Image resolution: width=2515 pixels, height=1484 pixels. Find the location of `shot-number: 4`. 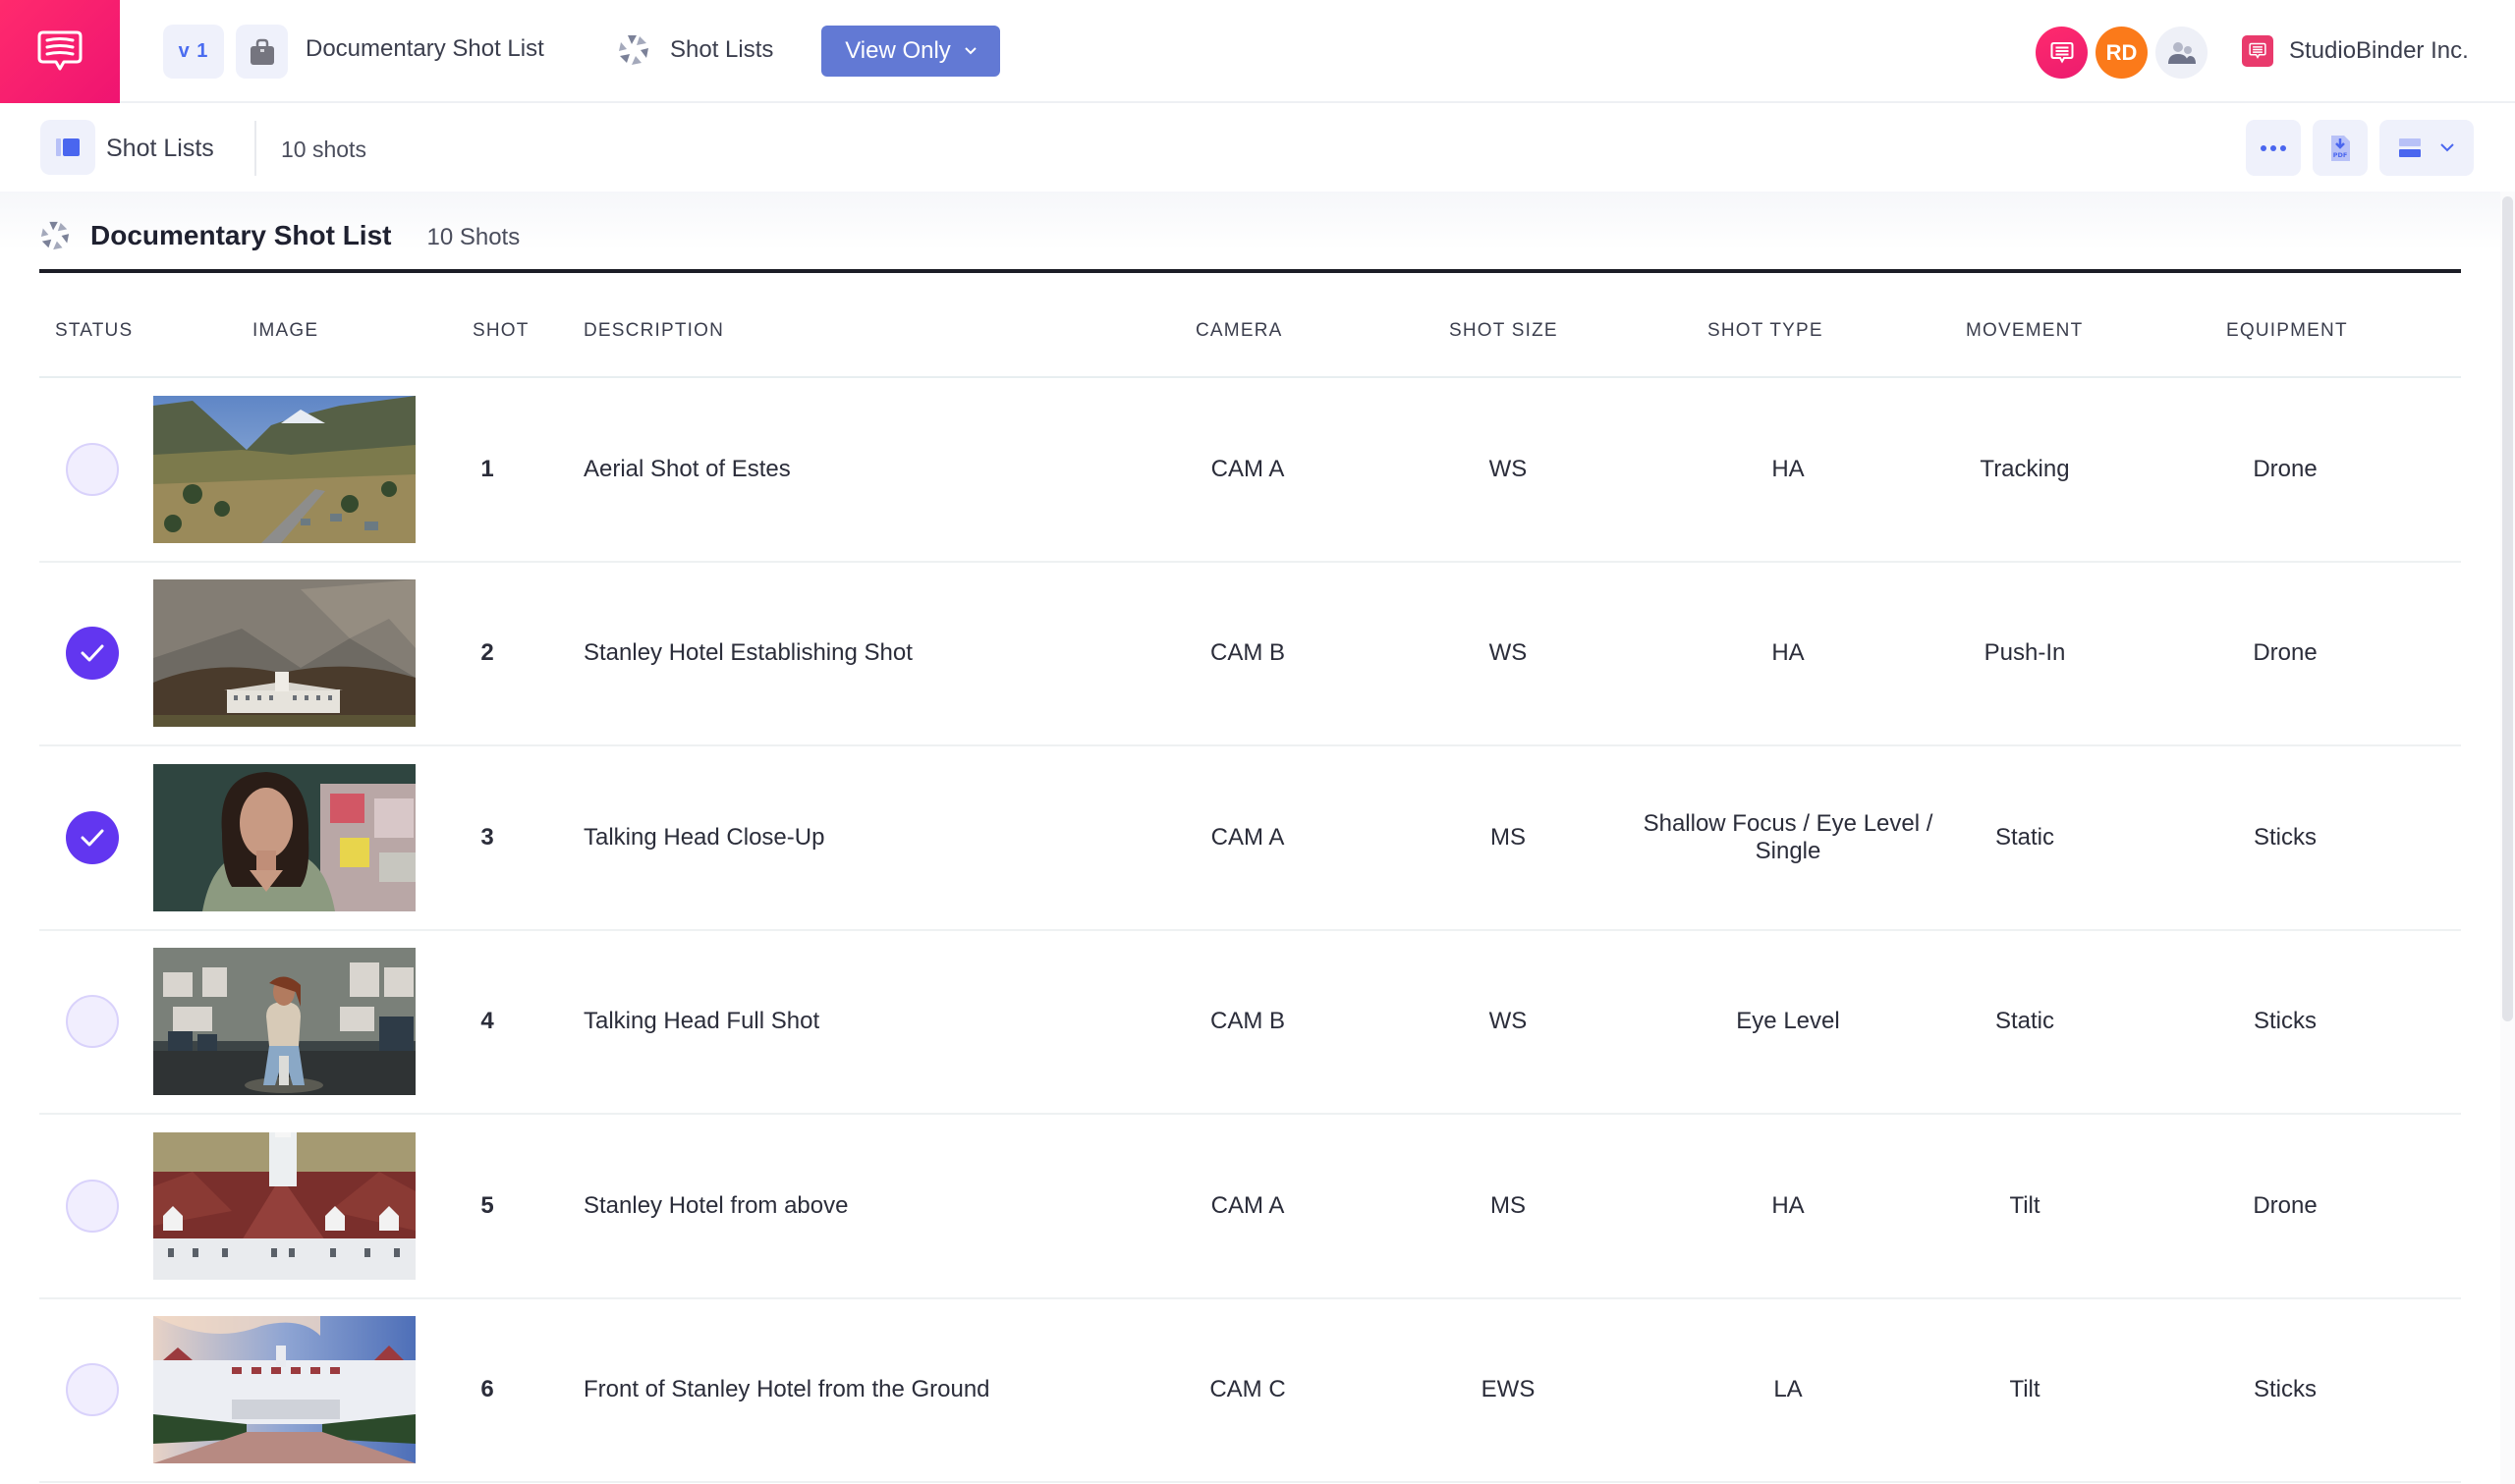

shot-number: 4 is located at coordinates (487, 1021).